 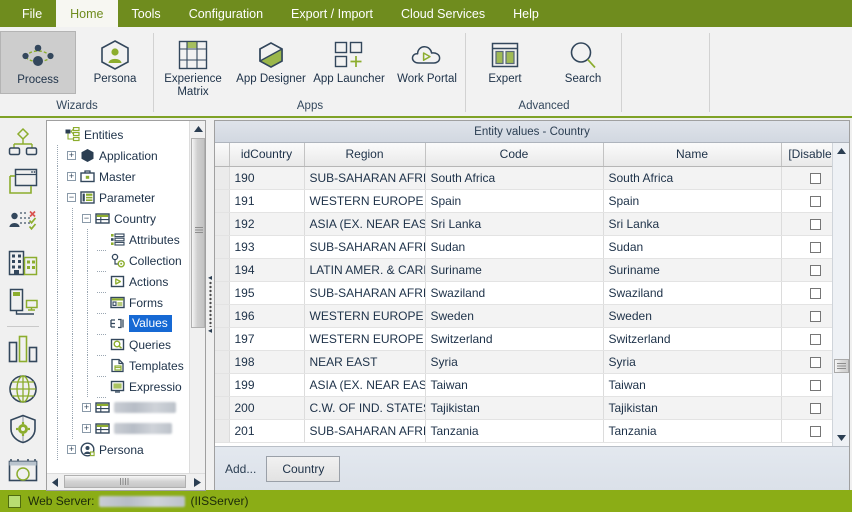 What do you see at coordinates (523, 270) in the screenshot?
I see `table-row: 194 LATIN AMER. & CARIB Suriname Suriname` at bounding box center [523, 270].